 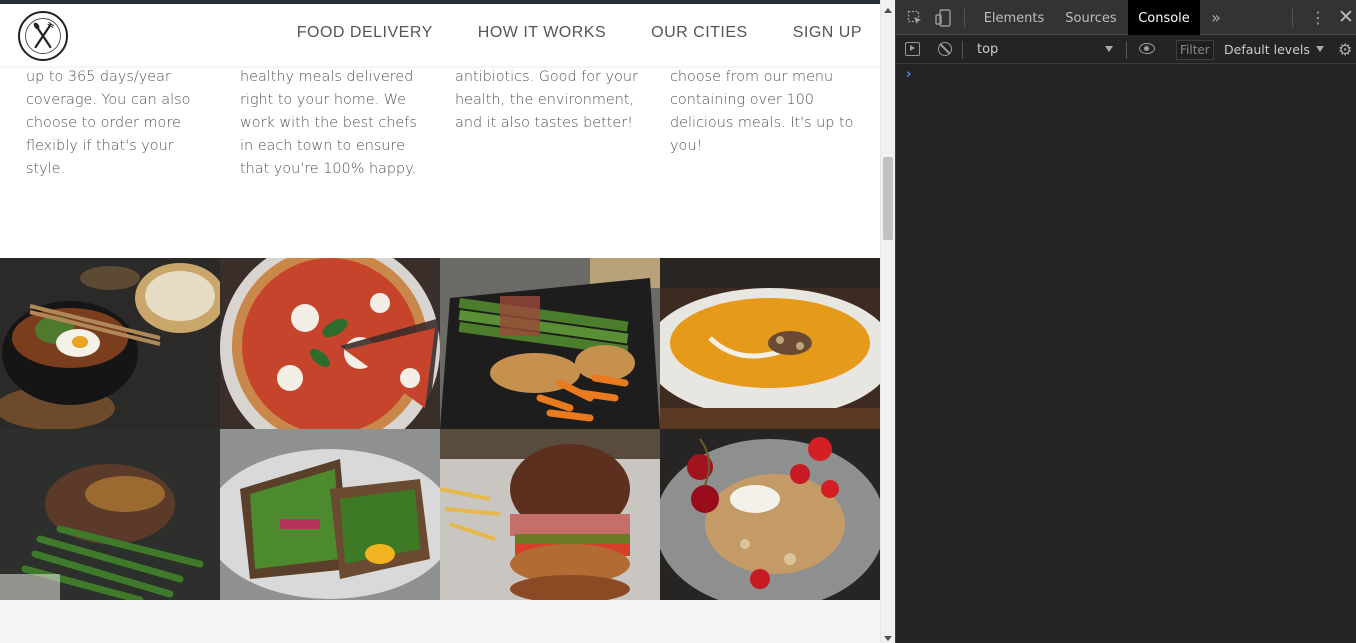 What do you see at coordinates (103, 123) in the screenshot?
I see `feature-line: choose to order more` at bounding box center [103, 123].